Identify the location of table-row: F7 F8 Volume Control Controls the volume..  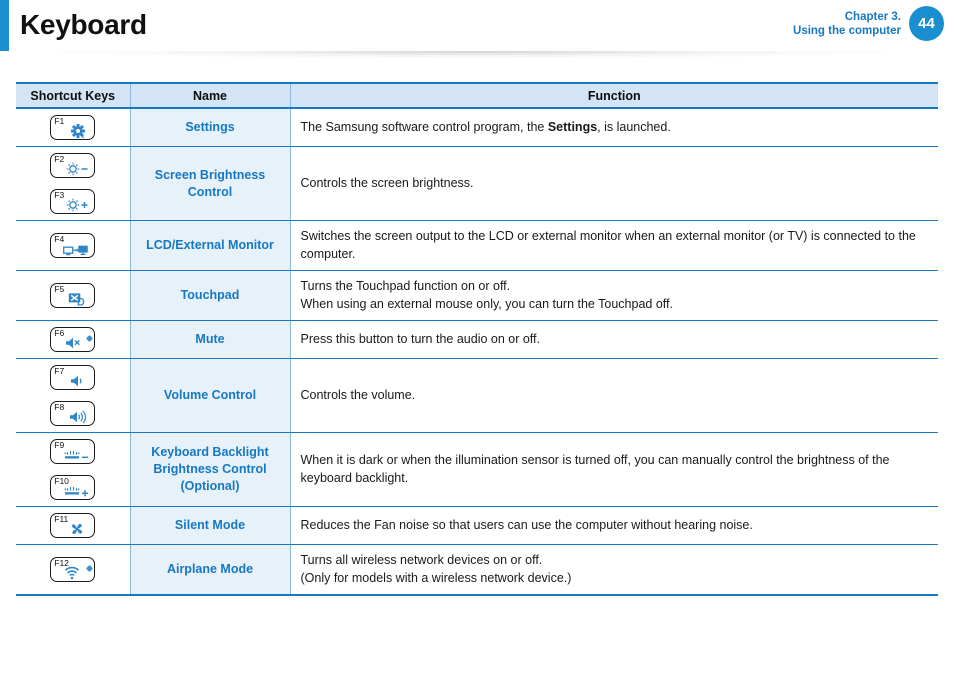
(477, 395).